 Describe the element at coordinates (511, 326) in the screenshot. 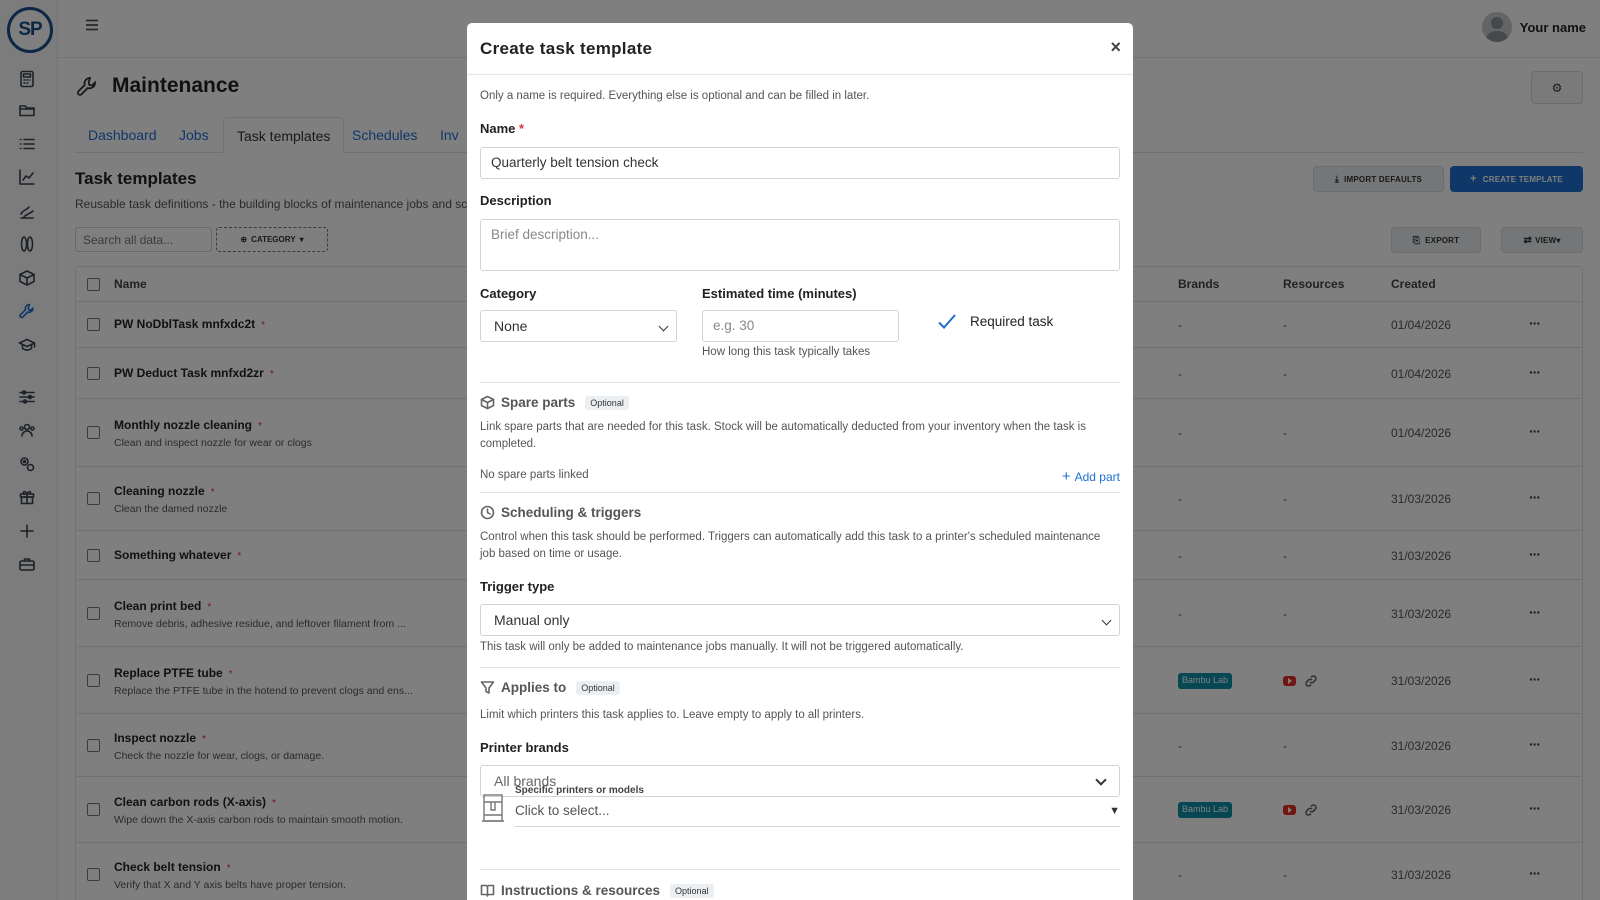

I see `category-value: None` at that location.